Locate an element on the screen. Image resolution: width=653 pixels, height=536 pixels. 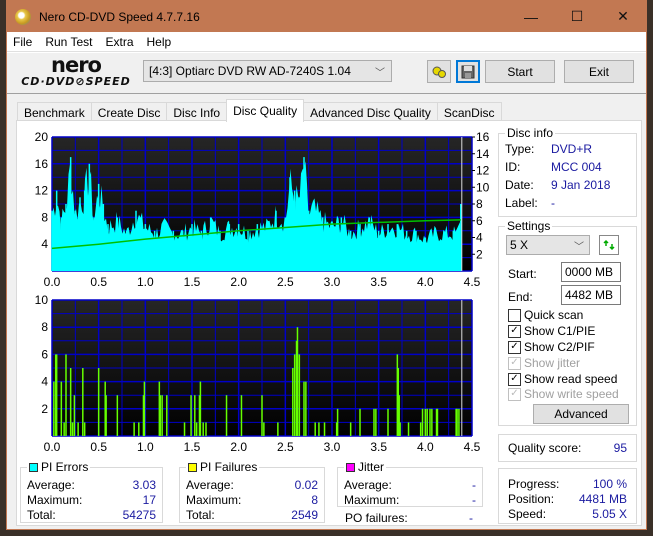
jitter-avg: - is located at coordinates (474, 485).